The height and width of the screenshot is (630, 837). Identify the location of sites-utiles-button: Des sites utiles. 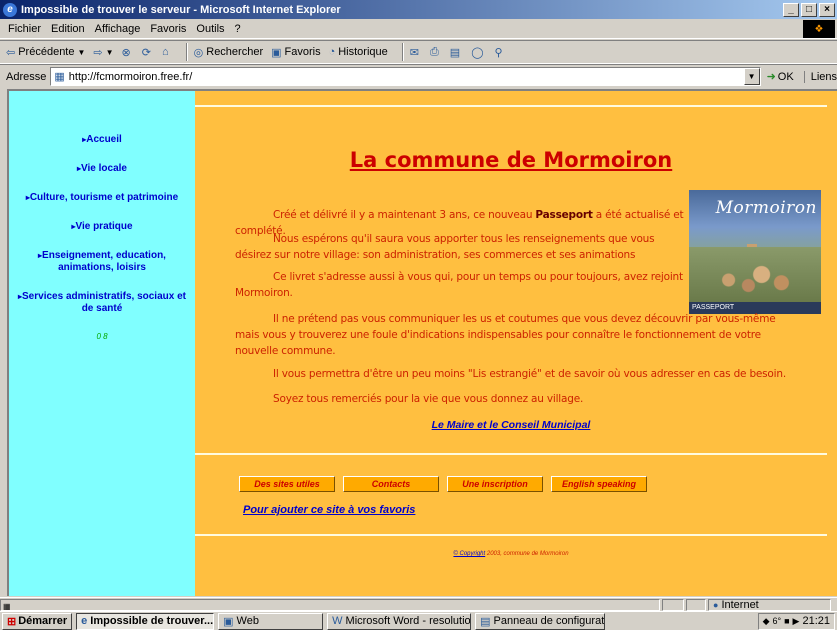
(287, 484).